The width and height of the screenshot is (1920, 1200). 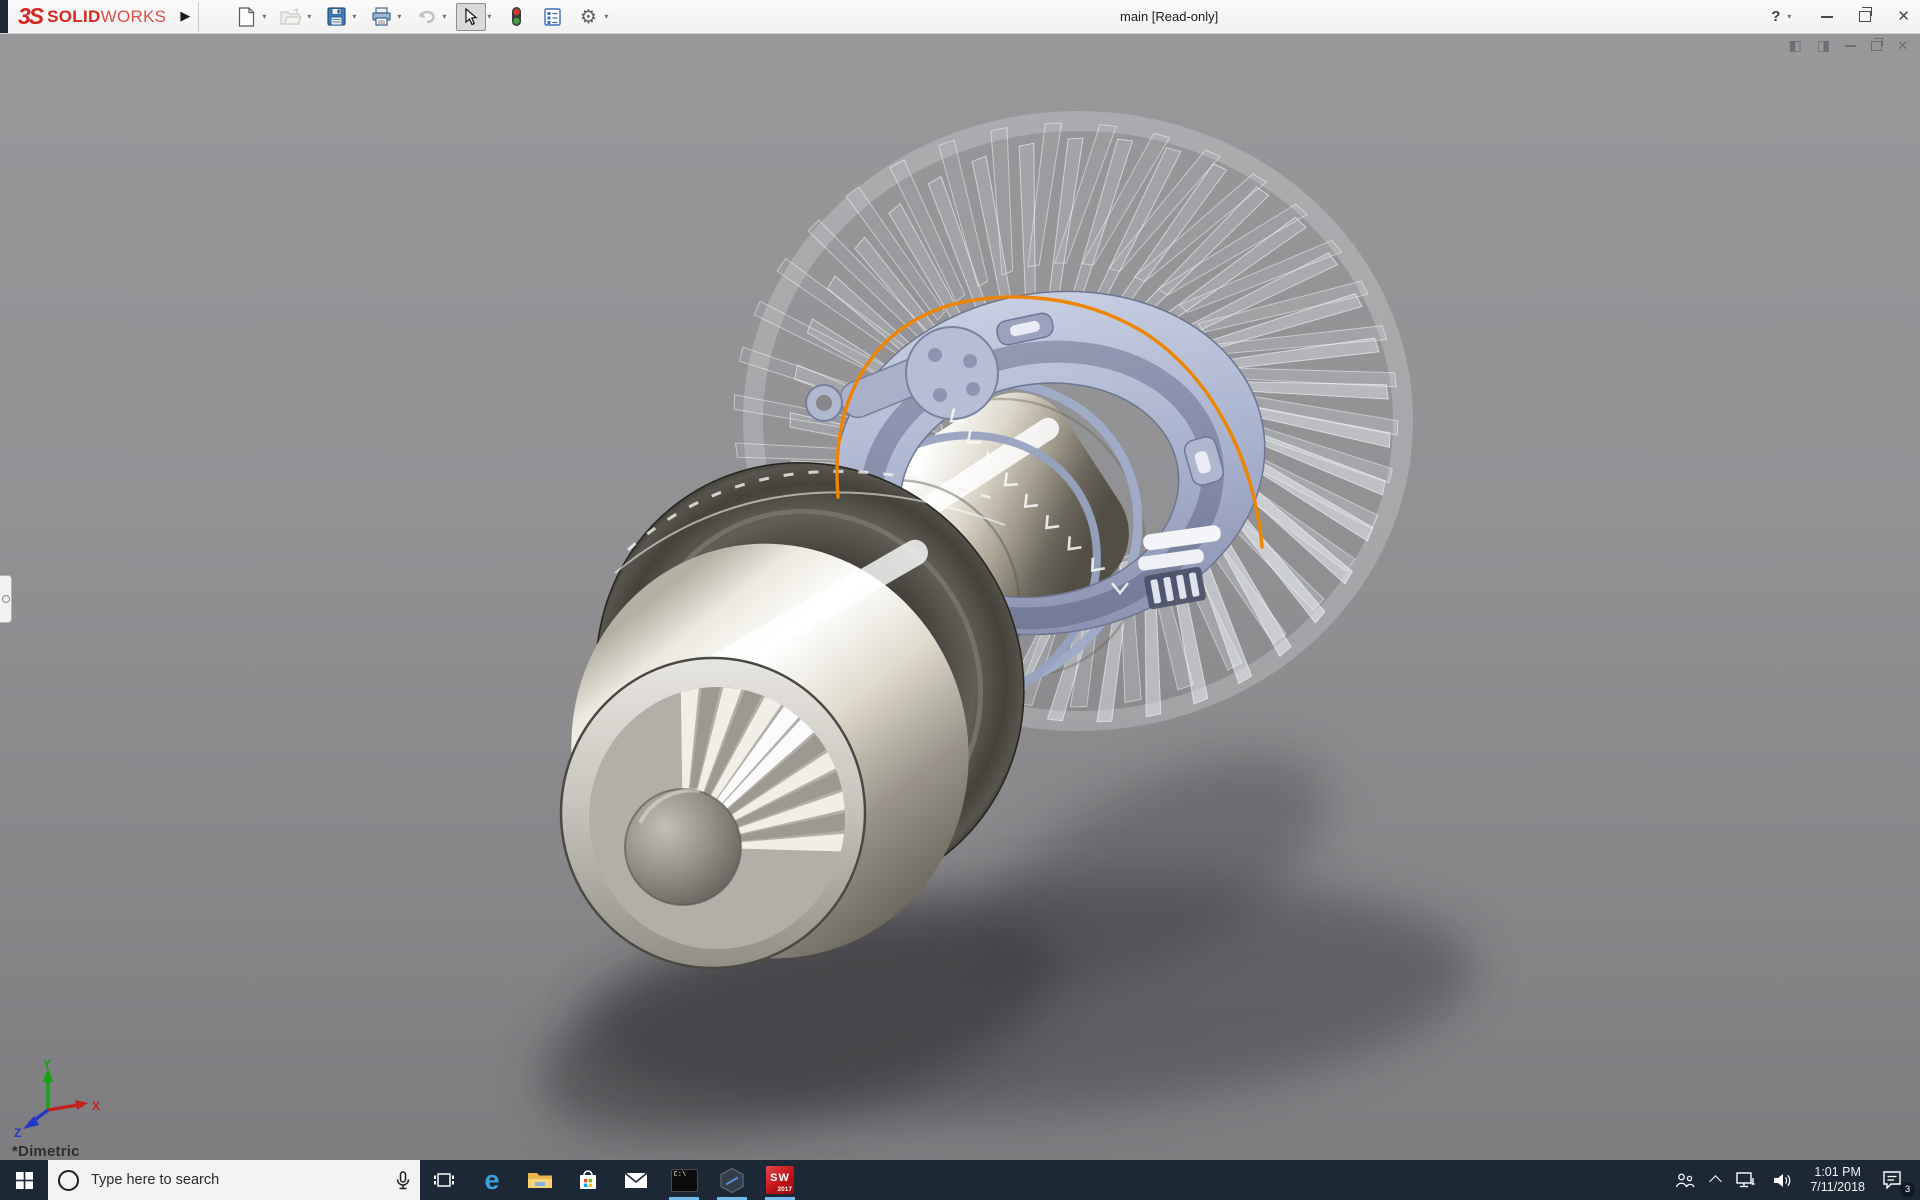 I want to click on restore-button, so click(x=1866, y=14).